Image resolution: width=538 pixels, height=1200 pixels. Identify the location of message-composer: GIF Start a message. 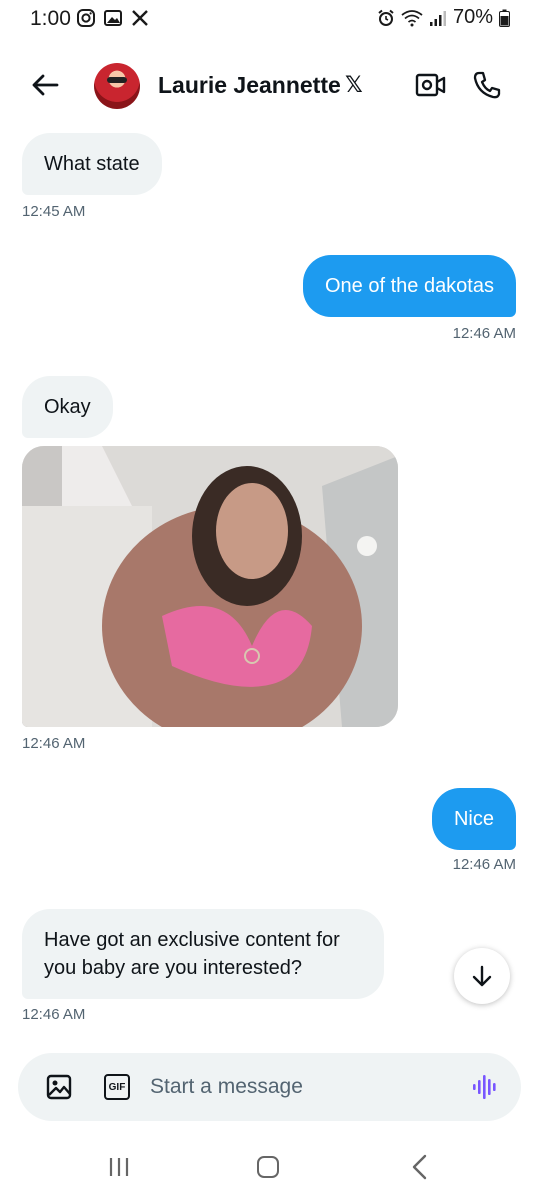
(269, 1087).